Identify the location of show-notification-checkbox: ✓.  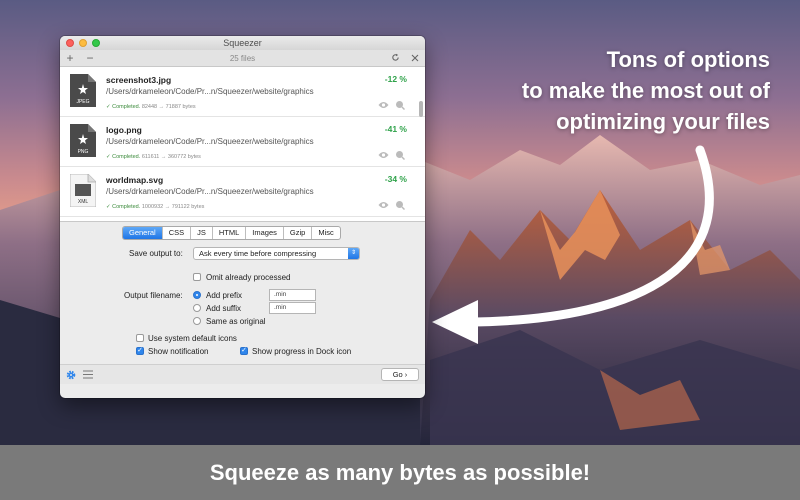
(140, 351).